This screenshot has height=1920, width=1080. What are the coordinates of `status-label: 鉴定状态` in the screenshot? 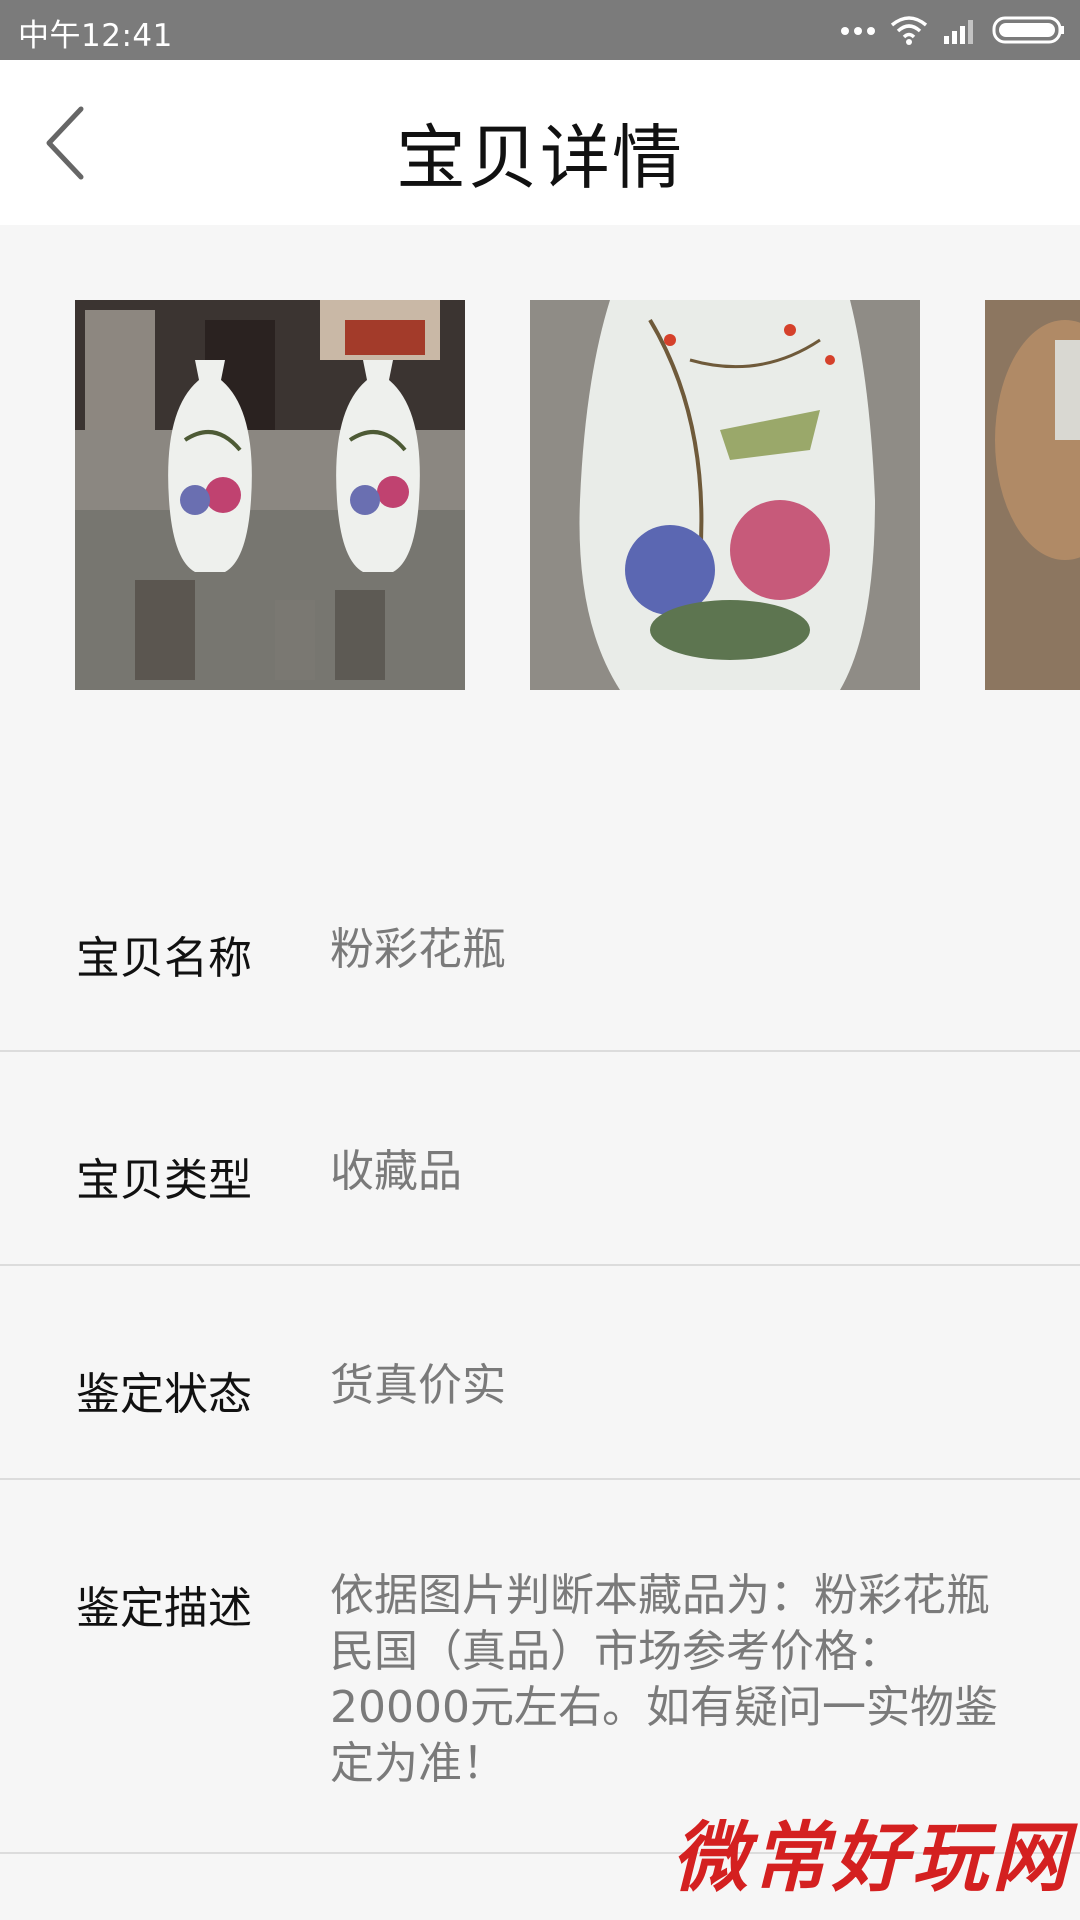 It's located at (164, 1394).